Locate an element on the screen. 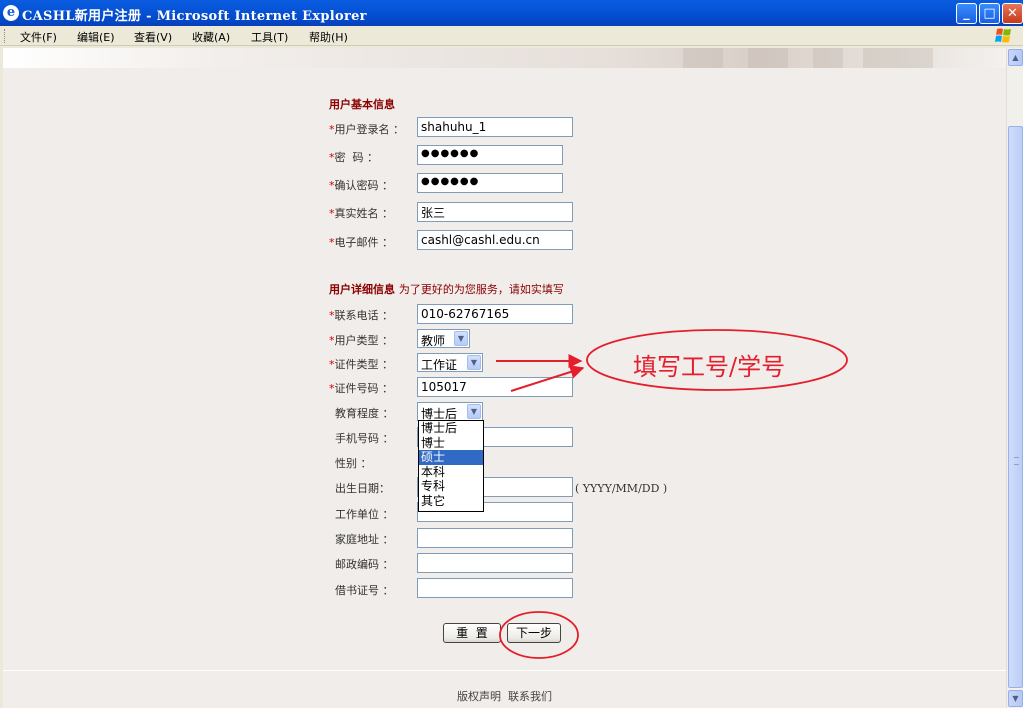 This screenshot has height=708, width=1023. detail-info-note: 为了更好的为您服务，请如实填写 is located at coordinates (481, 289).